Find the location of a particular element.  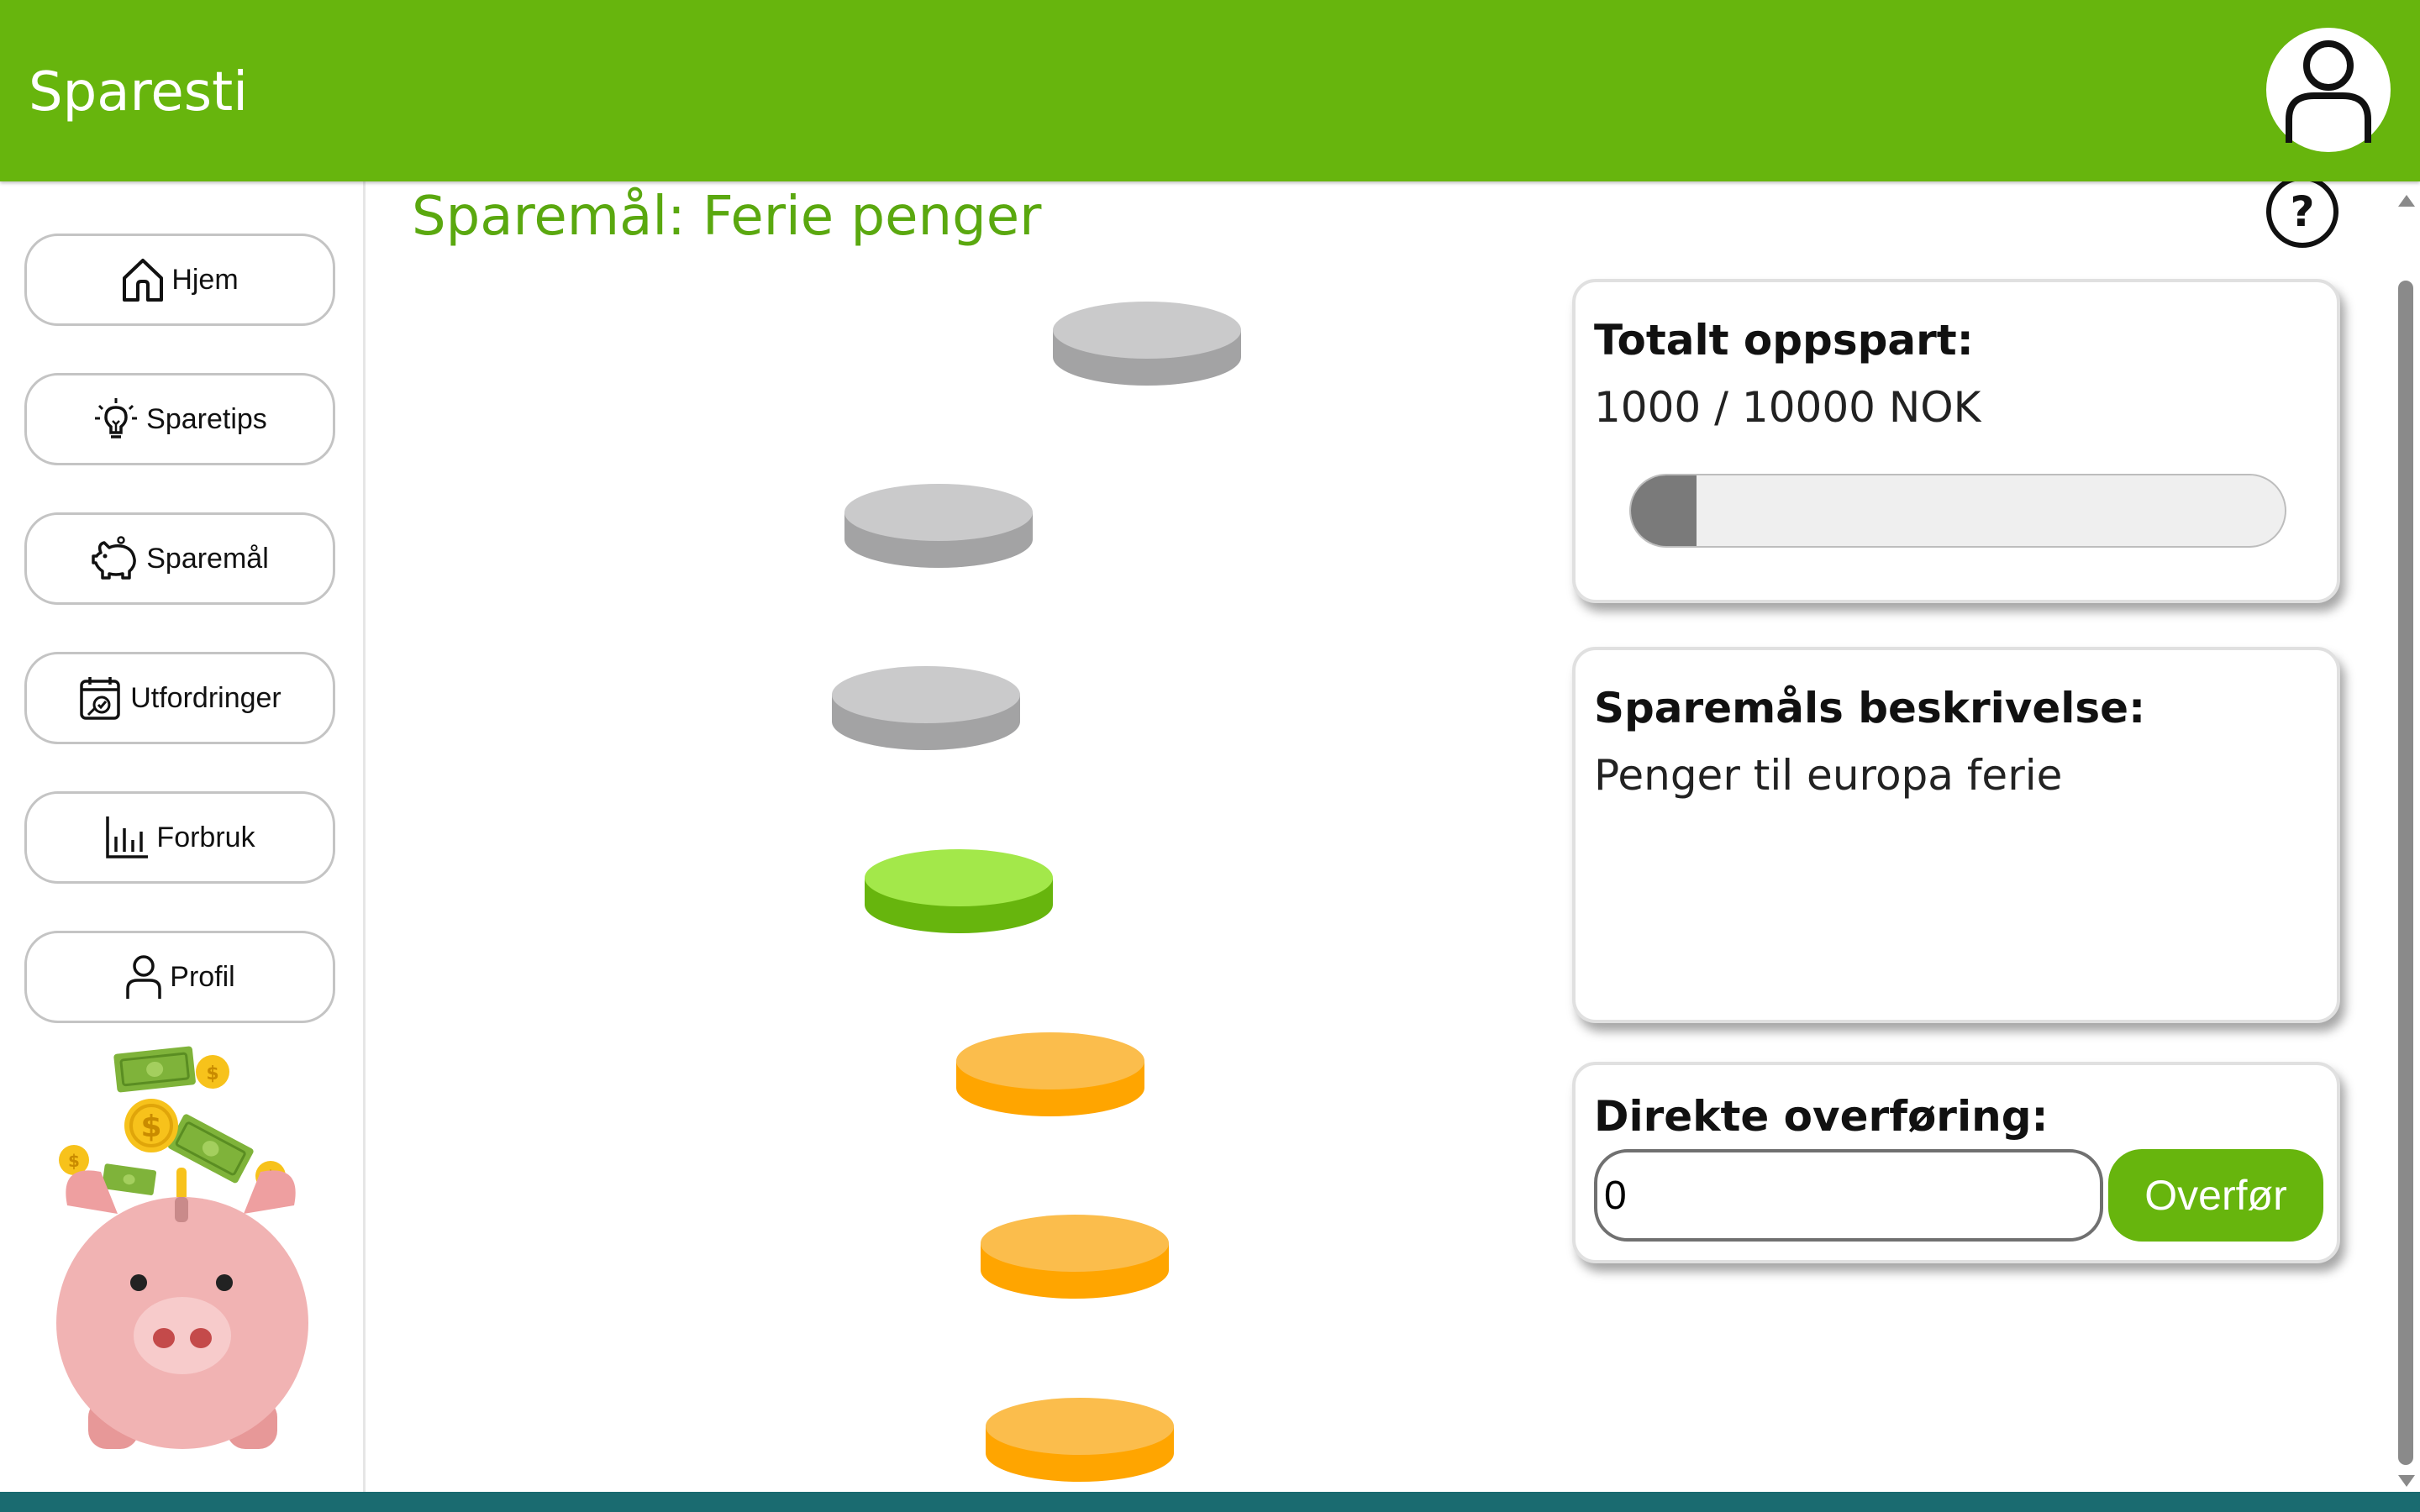

savings-total-heading: Totalt oppspart: is located at coordinates (1784, 340).